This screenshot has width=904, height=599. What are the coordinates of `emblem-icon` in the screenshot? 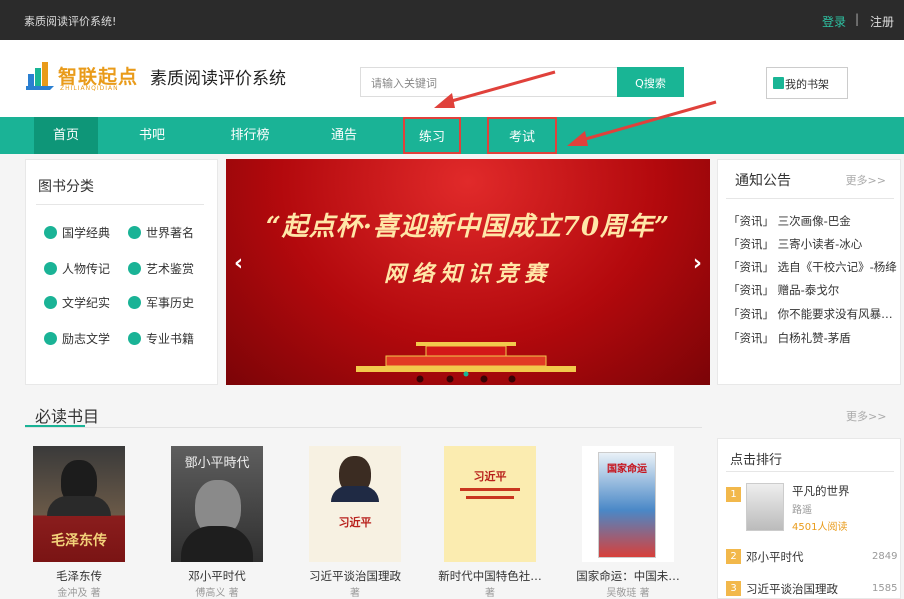 It's located at (134, 302).